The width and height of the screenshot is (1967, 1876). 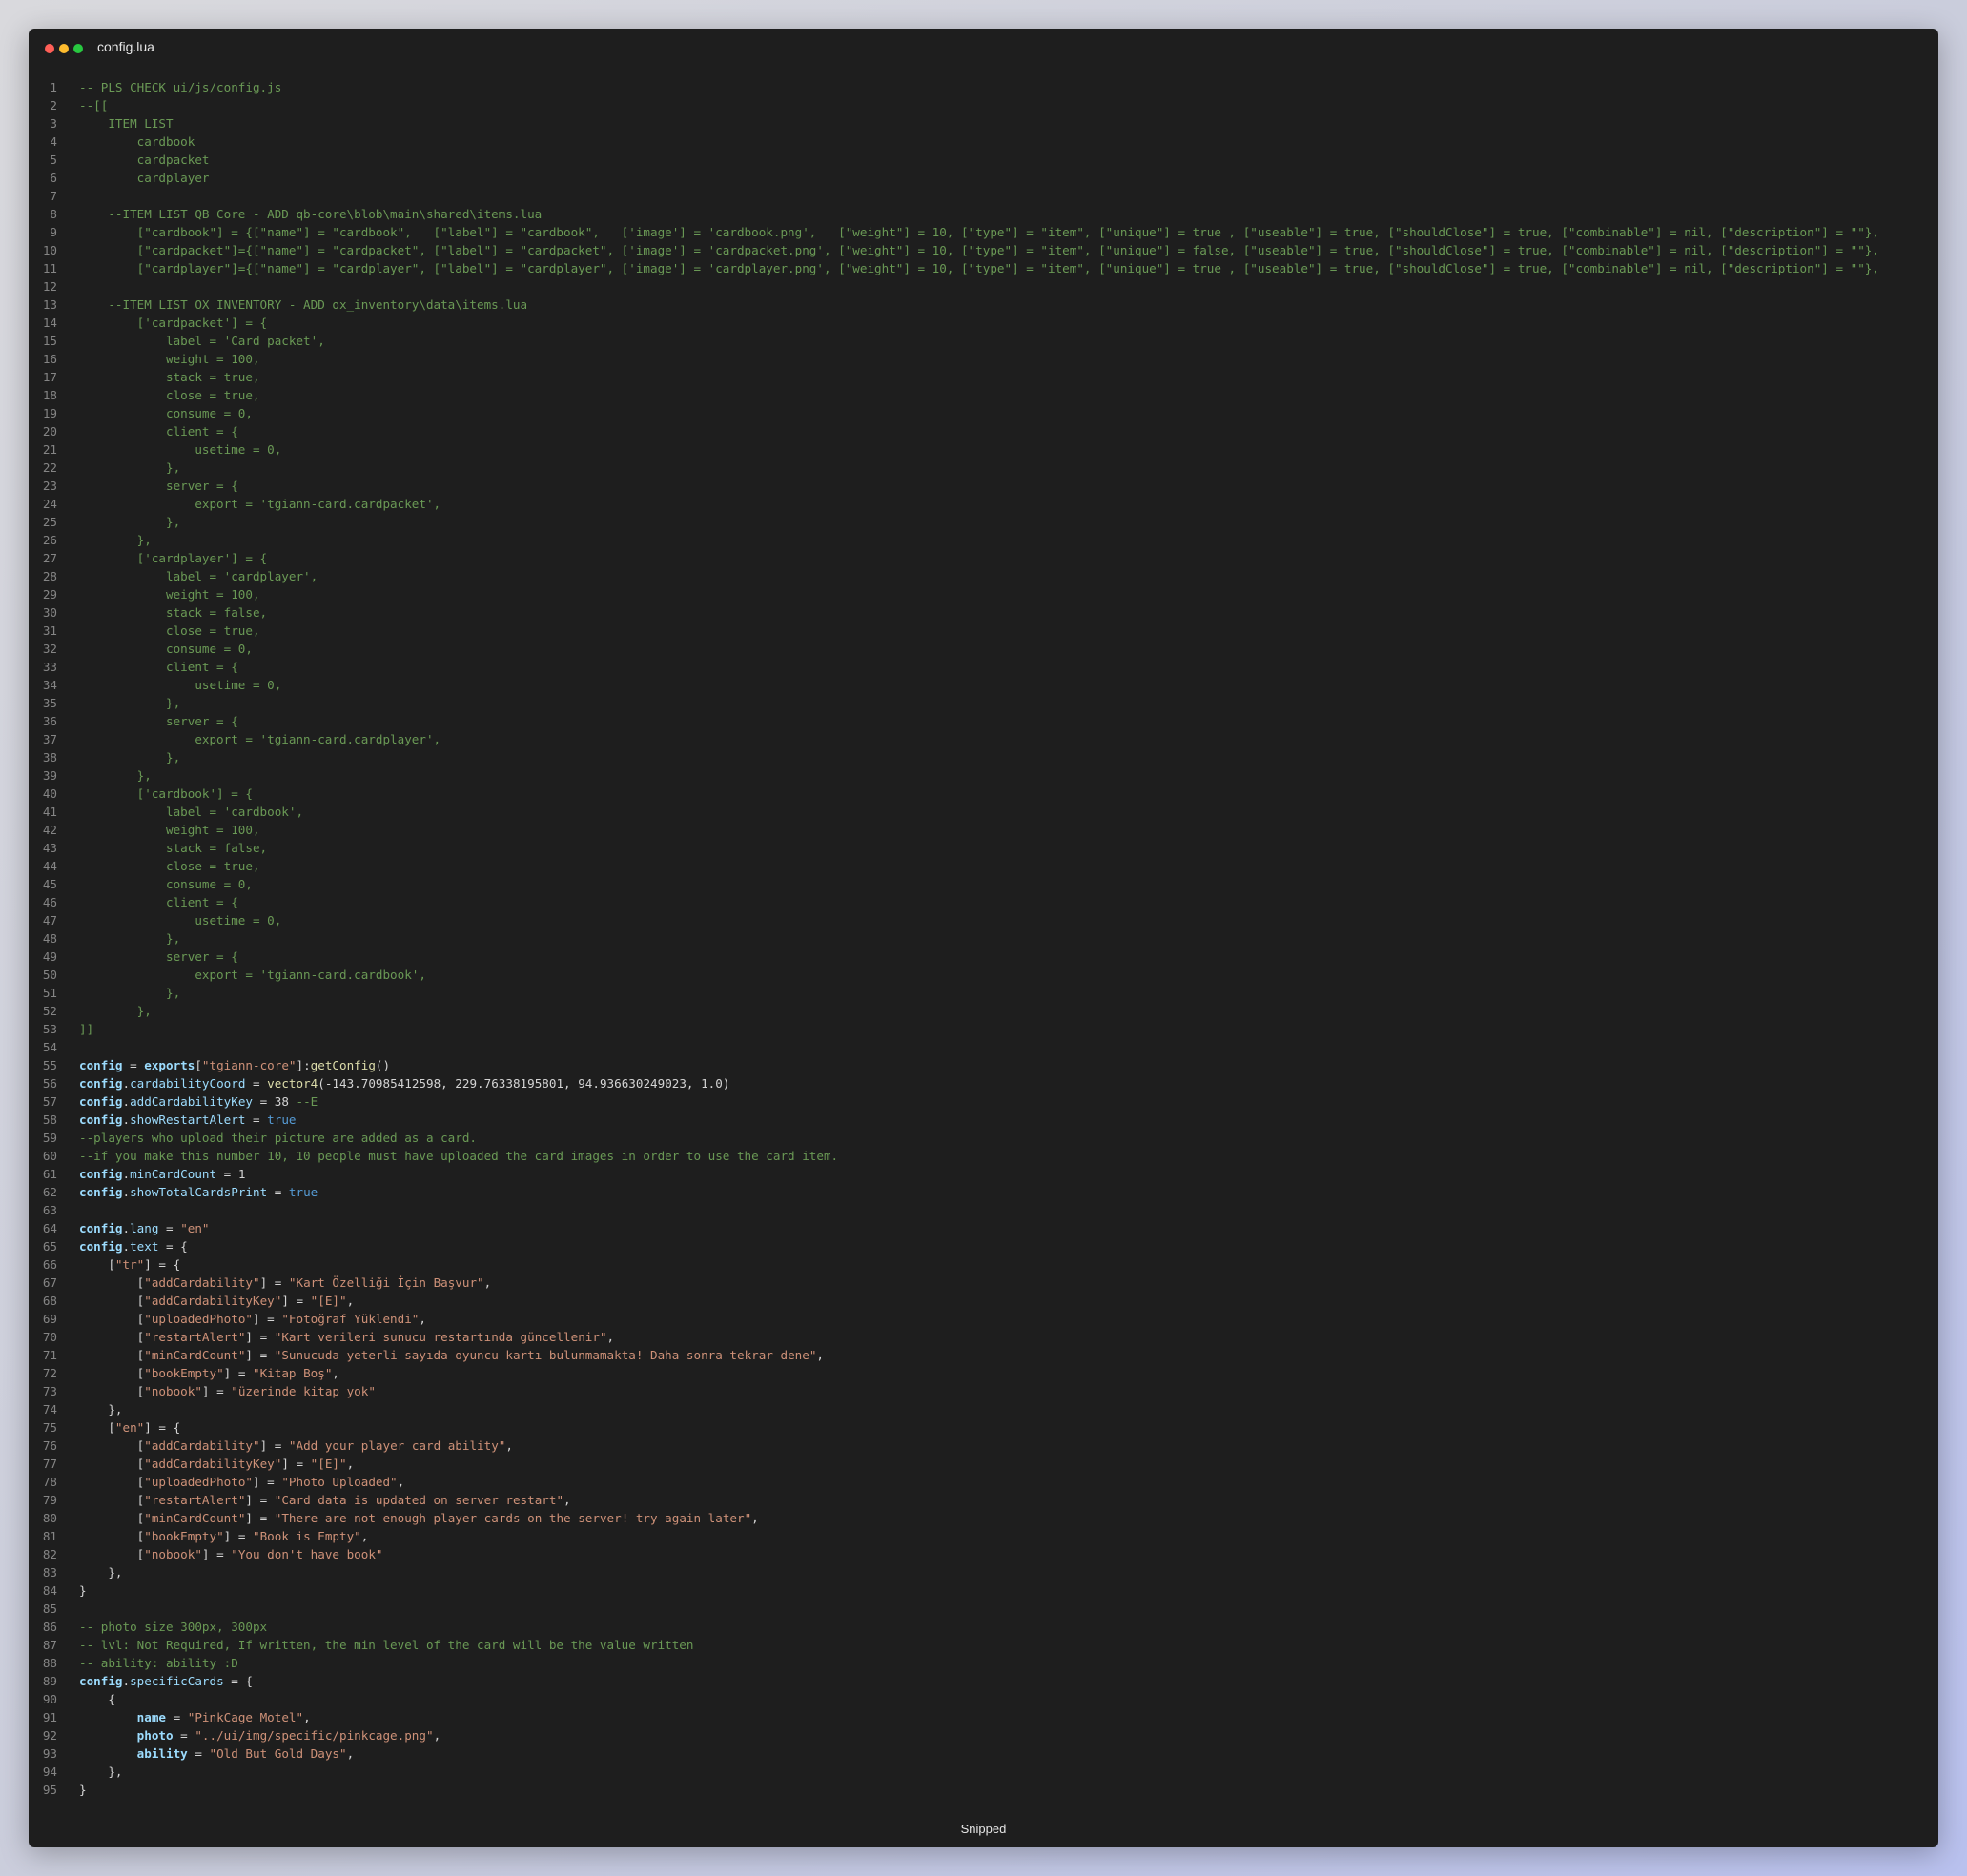 What do you see at coordinates (202, 341) in the screenshot?
I see `line-content: label = 'Card packet',` at bounding box center [202, 341].